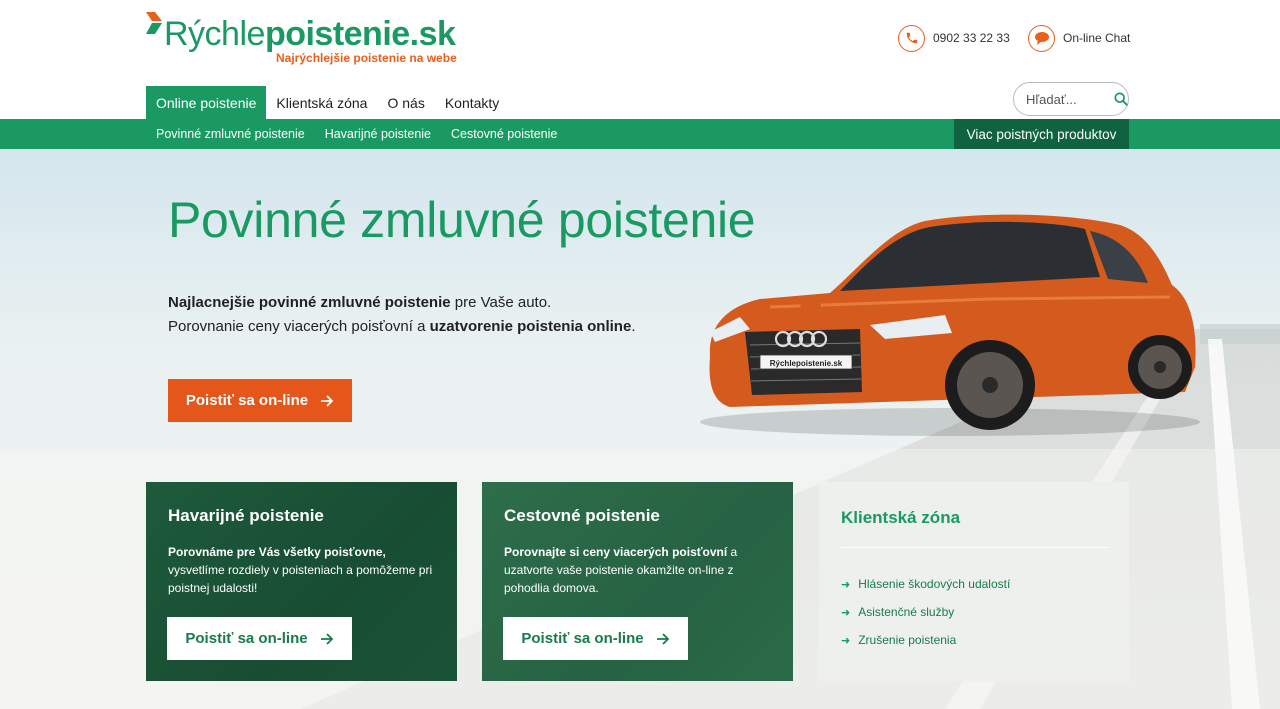 The width and height of the screenshot is (1280, 709). I want to click on link-zrusenie-poistenia: ➜ Zrušenie poistenia, so click(925, 640).